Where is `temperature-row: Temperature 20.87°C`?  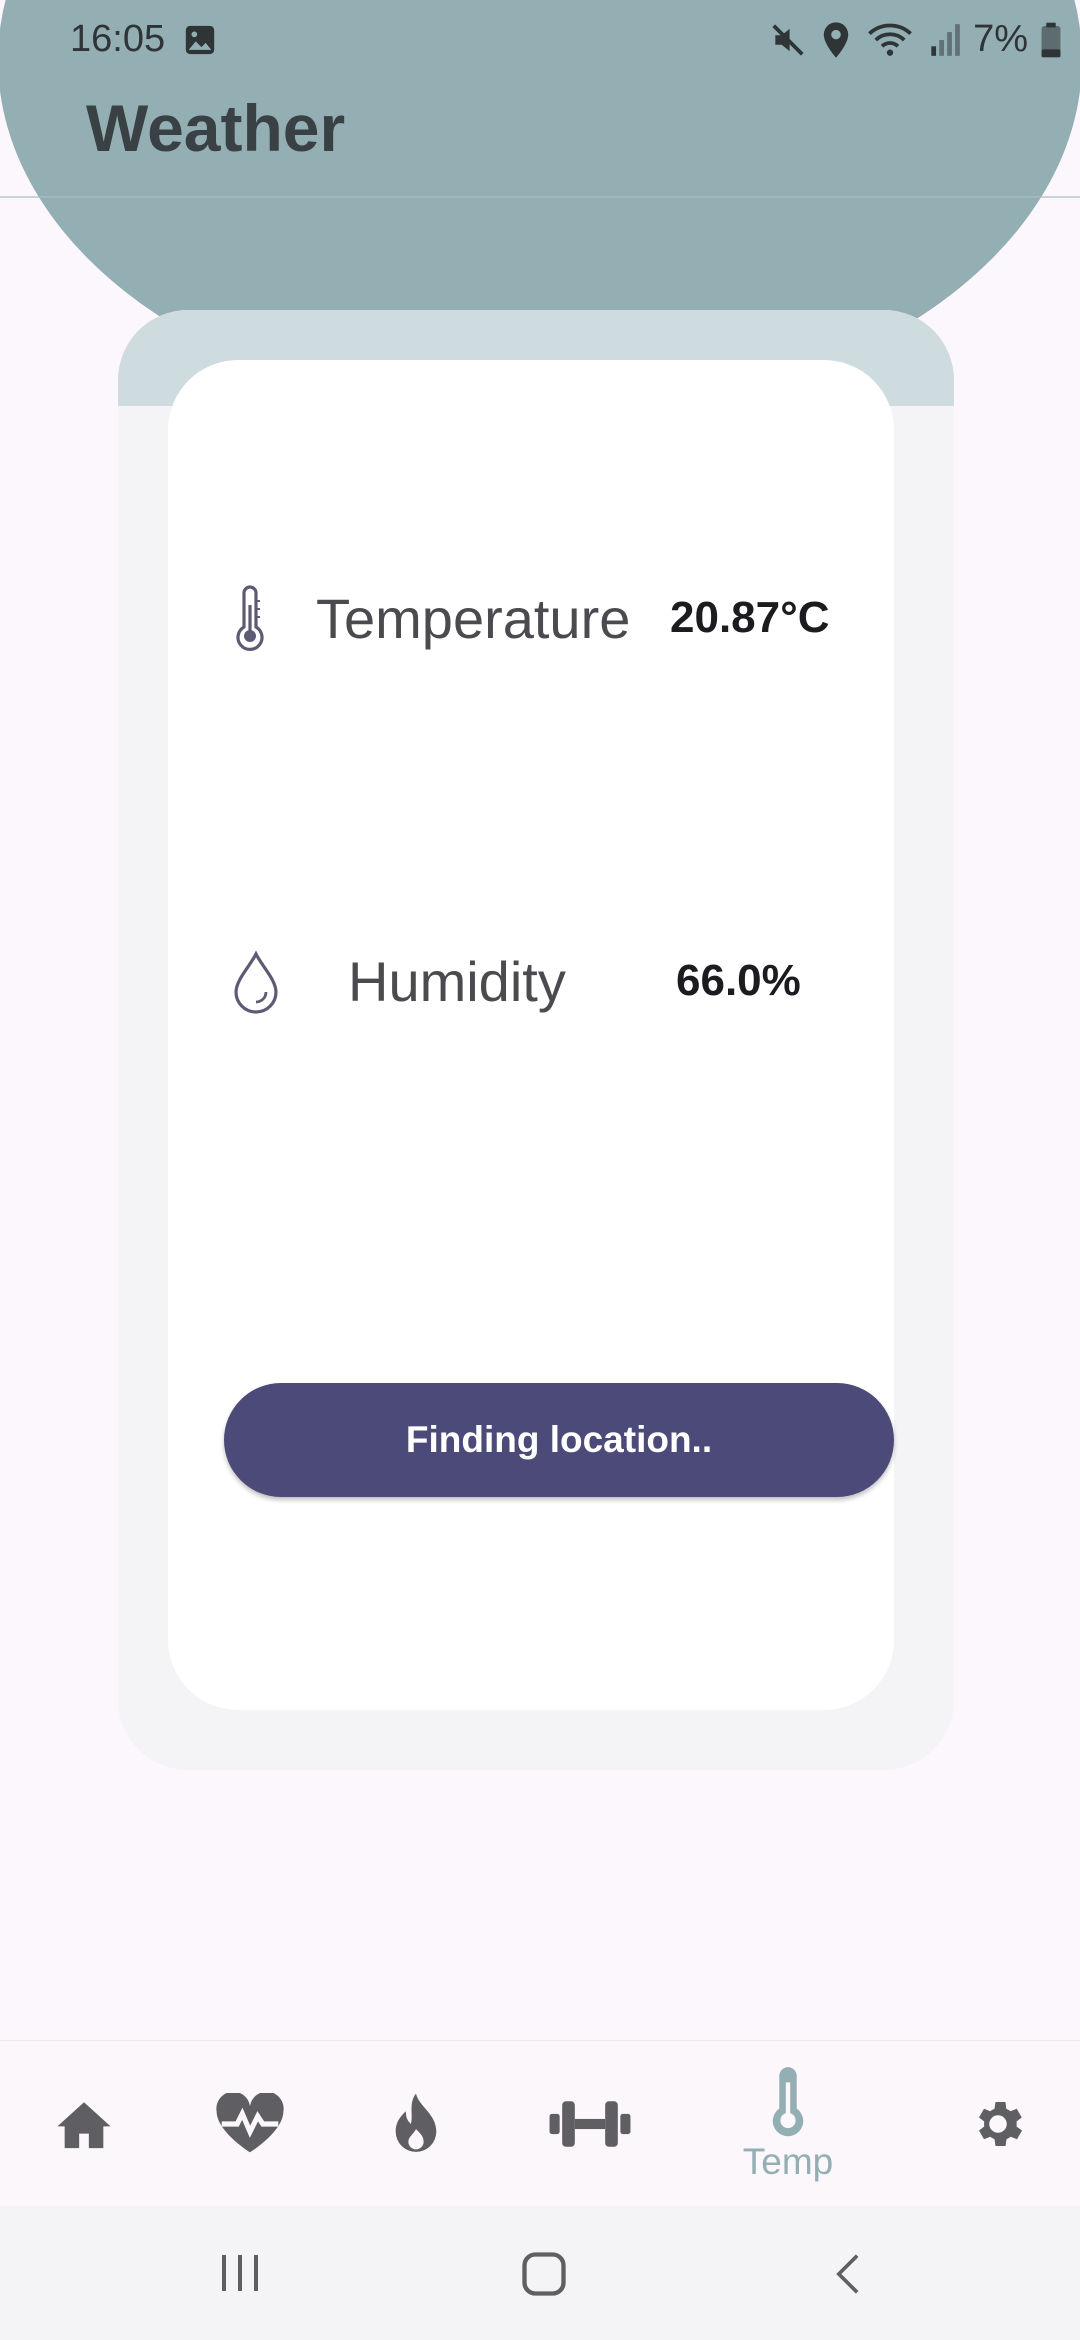 temperature-row: Temperature 20.87°C is located at coordinates (531, 618).